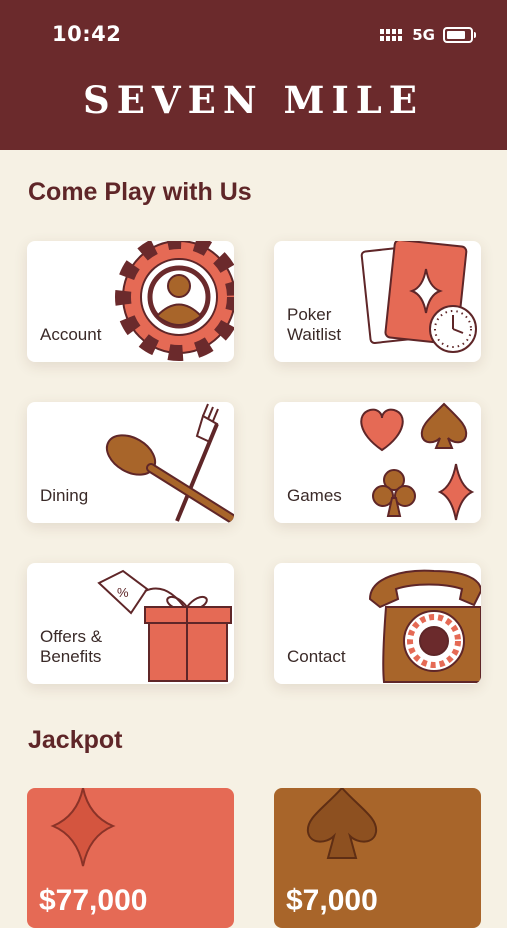  Describe the element at coordinates (377, 301) in the screenshot. I see `tile-poker-waitlist: Poker Waitlist` at that location.